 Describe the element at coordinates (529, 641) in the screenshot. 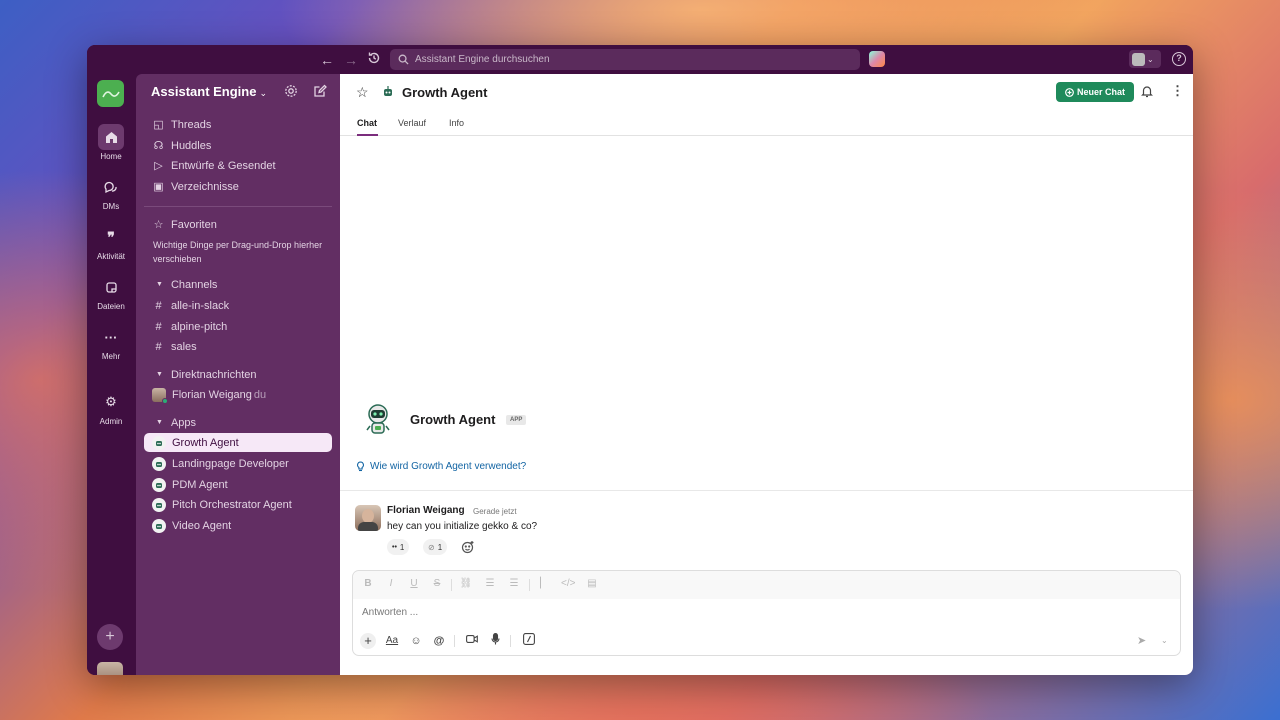

I see `slash-command-icon` at that location.